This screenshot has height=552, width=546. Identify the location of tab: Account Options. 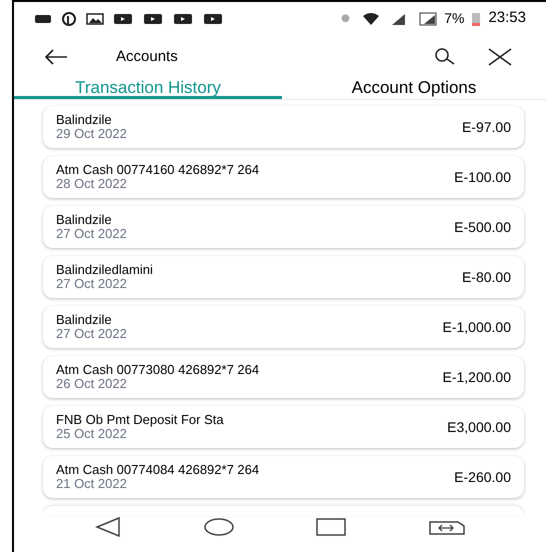
(414, 89).